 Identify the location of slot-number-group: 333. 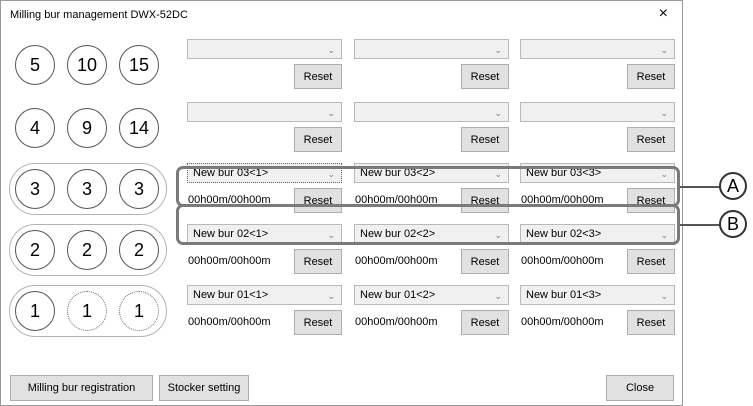
(88, 189).